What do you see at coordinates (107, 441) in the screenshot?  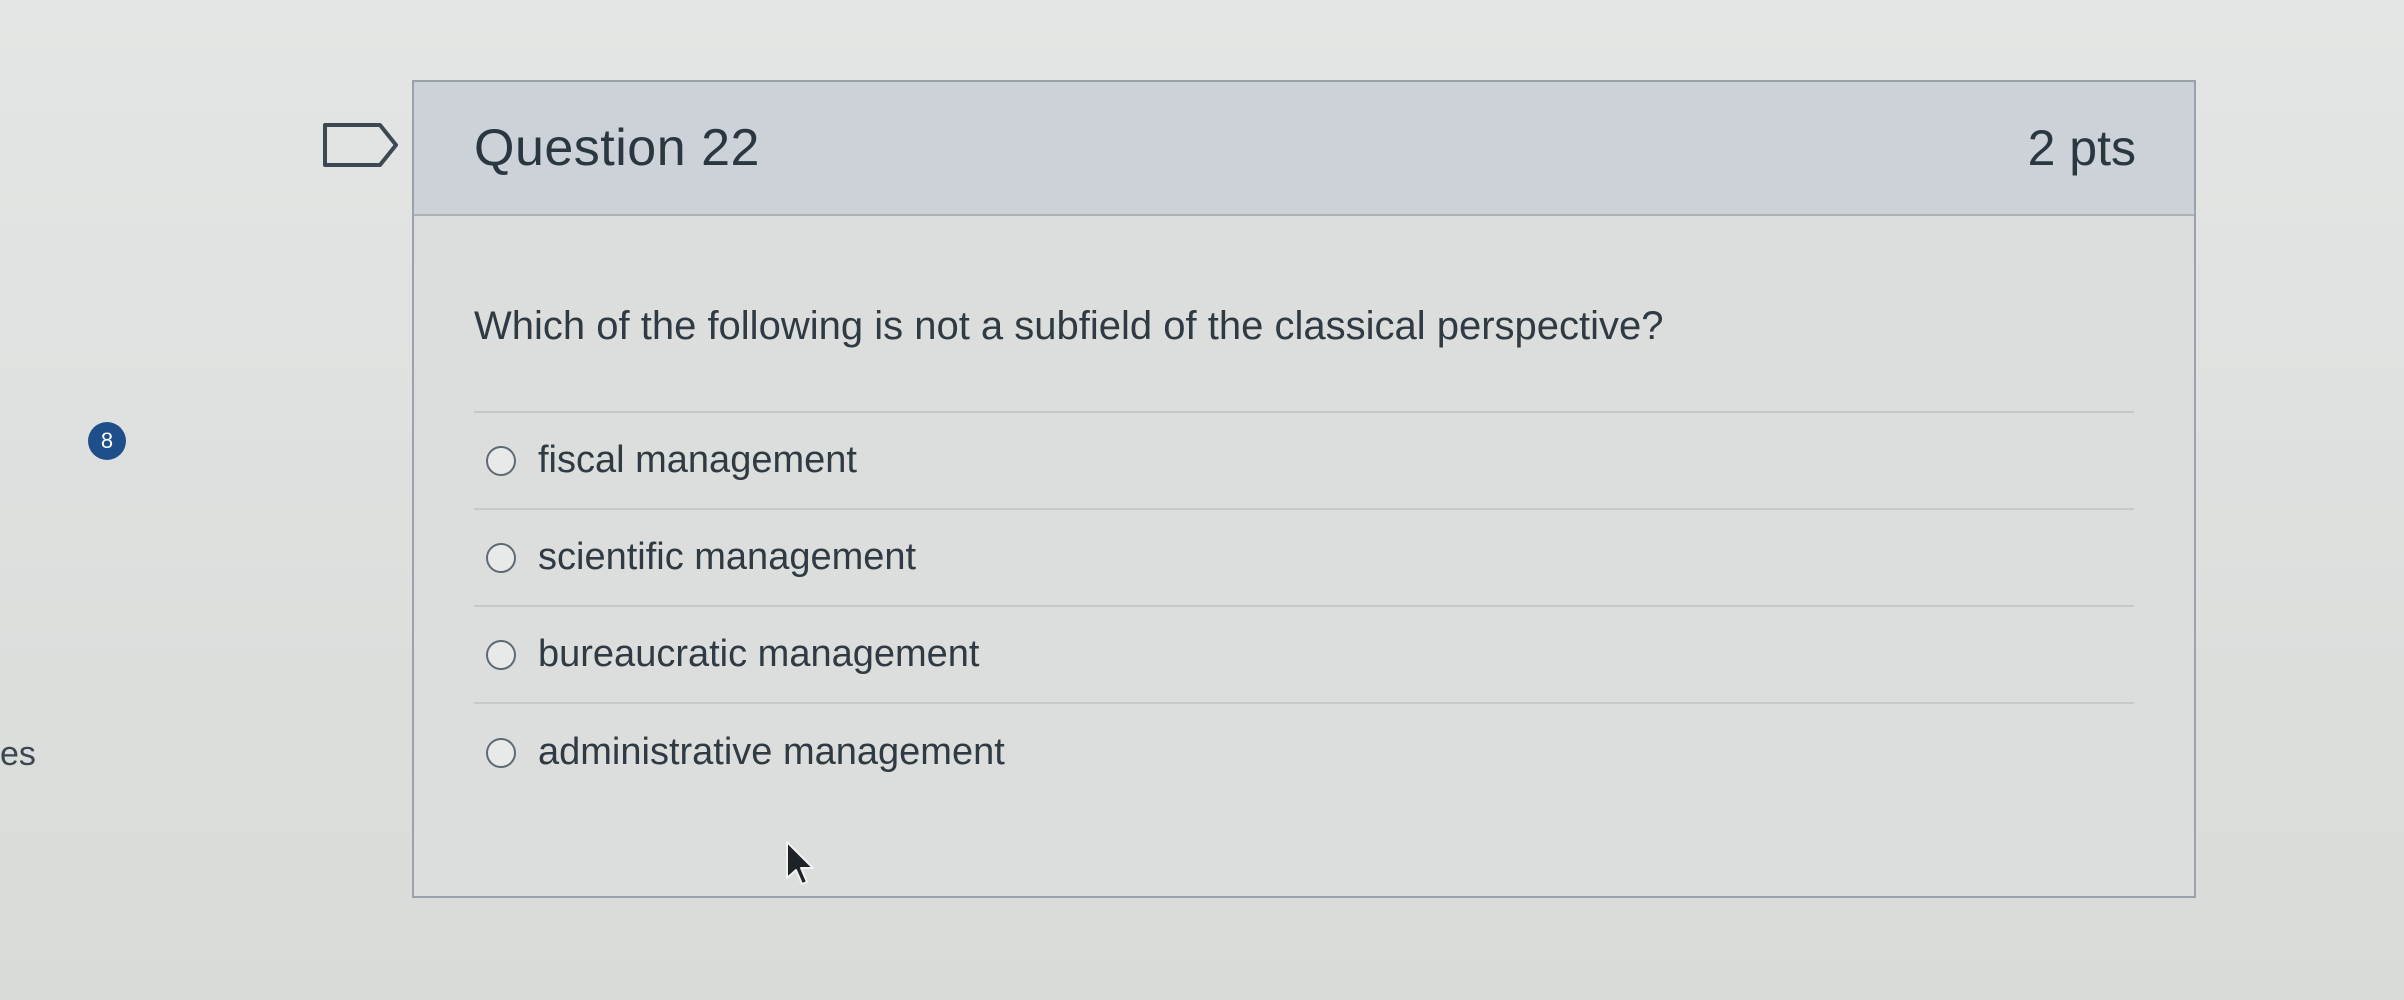 I see `question-number-badge: 8` at bounding box center [107, 441].